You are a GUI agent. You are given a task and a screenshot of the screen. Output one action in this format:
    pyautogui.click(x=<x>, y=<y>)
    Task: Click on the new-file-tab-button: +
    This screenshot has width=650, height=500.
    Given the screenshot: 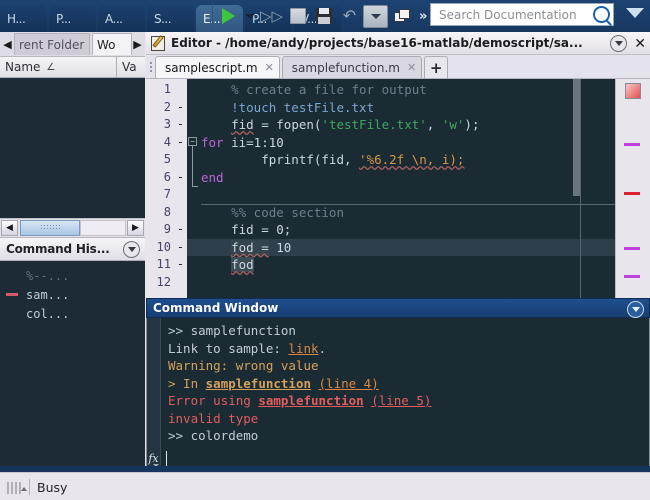 What is the action you would take?
    pyautogui.click(x=436, y=67)
    